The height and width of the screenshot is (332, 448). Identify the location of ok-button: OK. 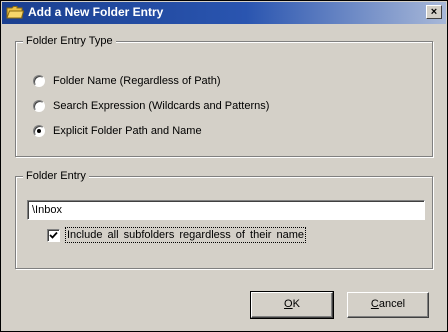
(292, 305).